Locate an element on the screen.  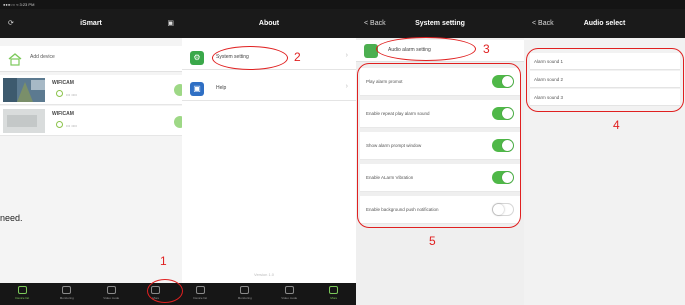
nav-bar: < Back Audio select is located at coordinates (604, 23).